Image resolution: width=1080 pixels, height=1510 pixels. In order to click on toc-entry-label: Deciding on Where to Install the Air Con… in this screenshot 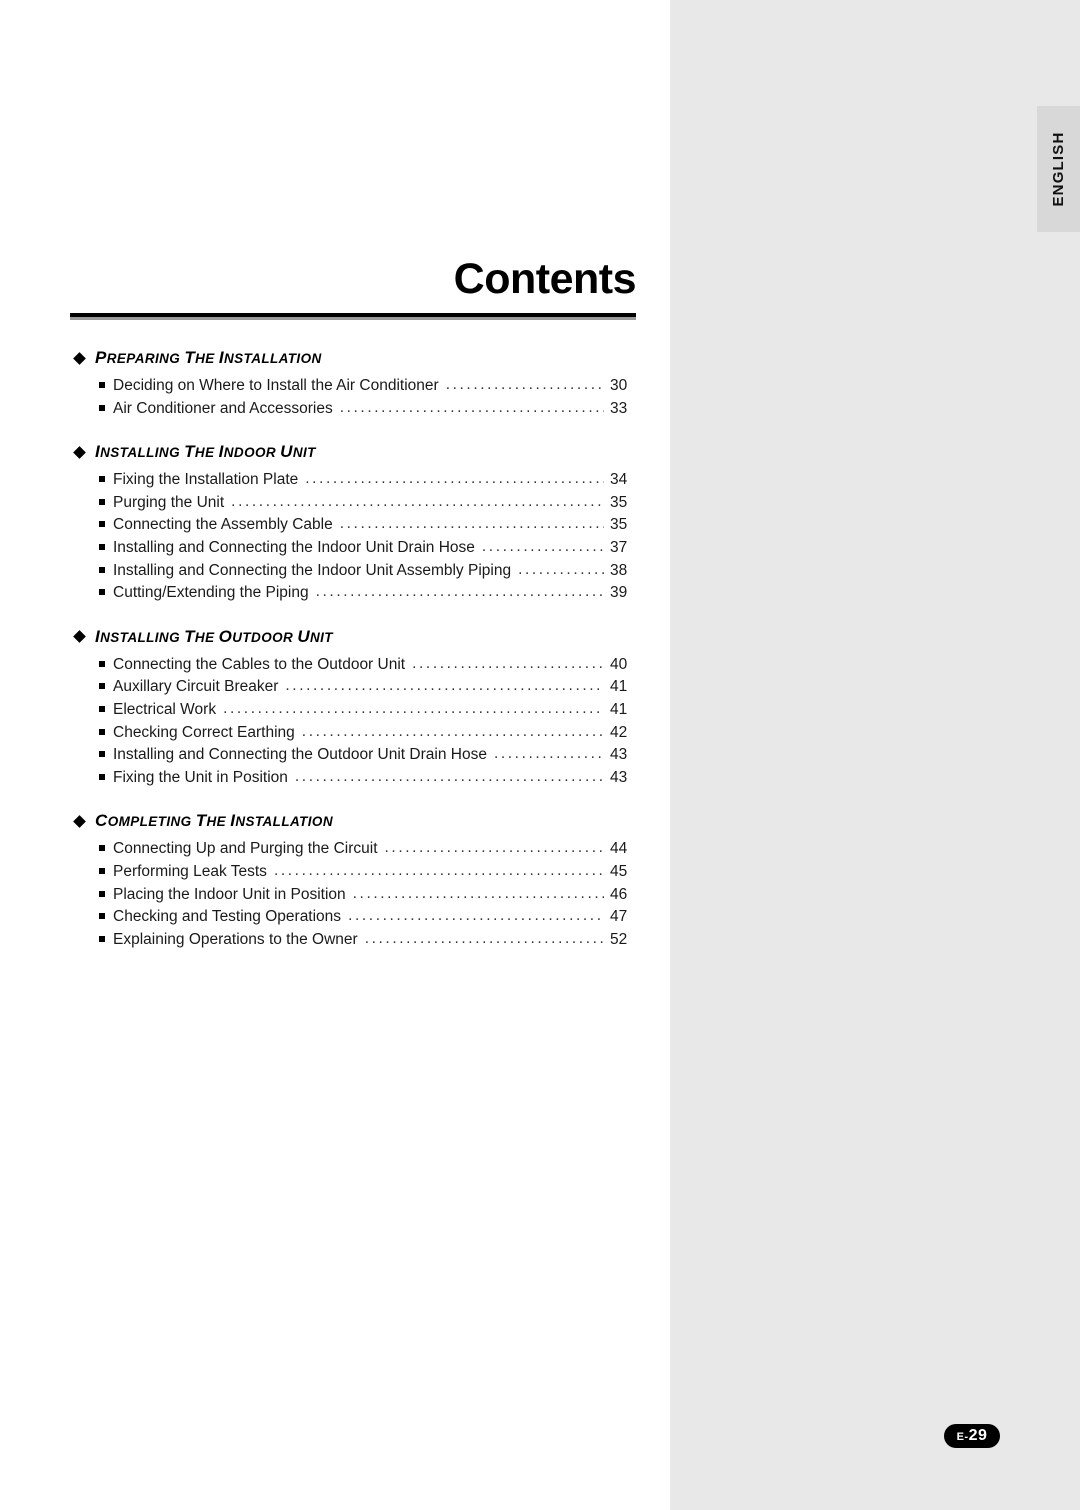, I will do `click(276, 385)`.